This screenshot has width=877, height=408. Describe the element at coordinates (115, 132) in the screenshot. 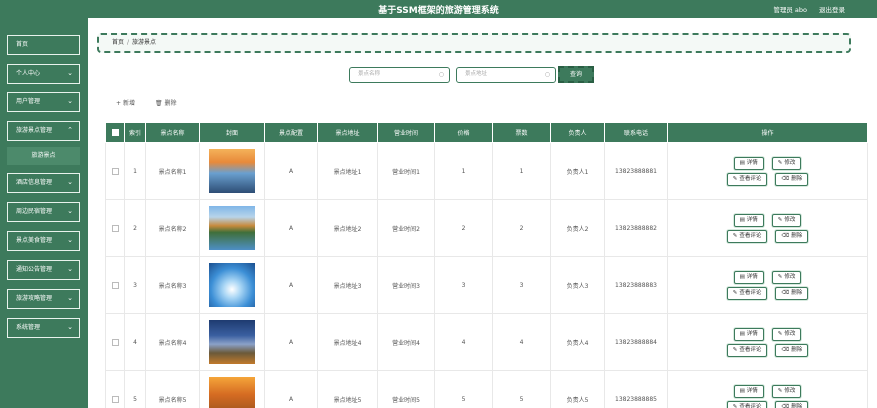

I see `select-all-checkbox` at that location.